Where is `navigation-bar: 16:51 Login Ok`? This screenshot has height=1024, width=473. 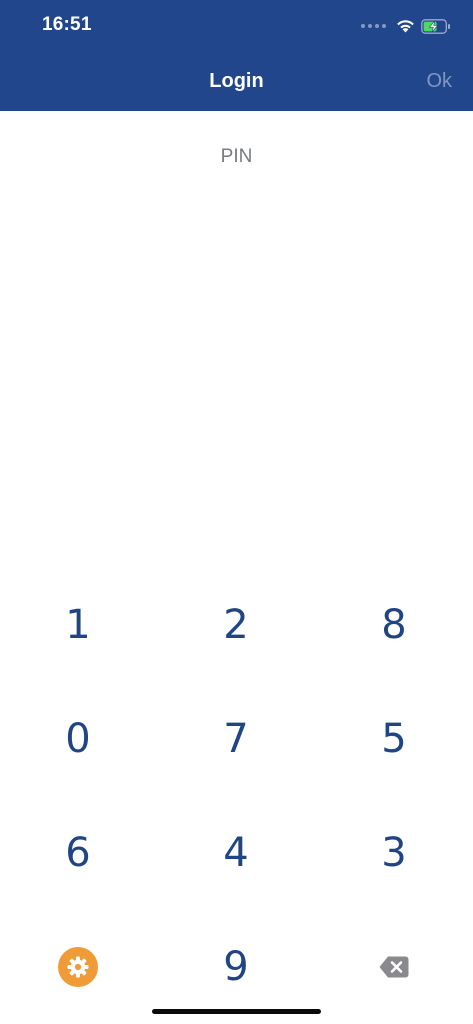
navigation-bar: 16:51 Login Ok is located at coordinates (236, 55).